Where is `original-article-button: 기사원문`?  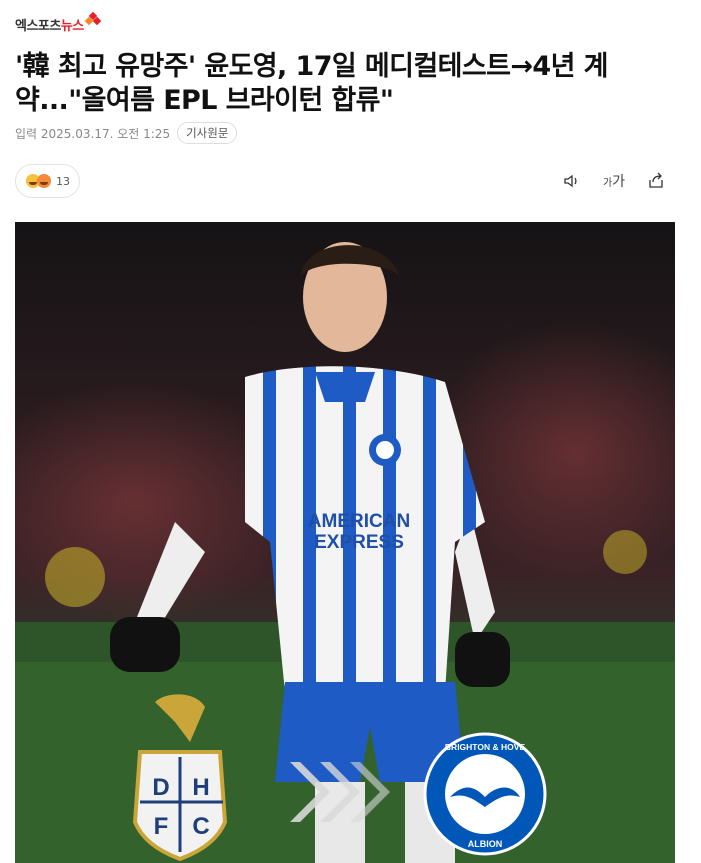
original-article-button: 기사원문 is located at coordinates (207, 133).